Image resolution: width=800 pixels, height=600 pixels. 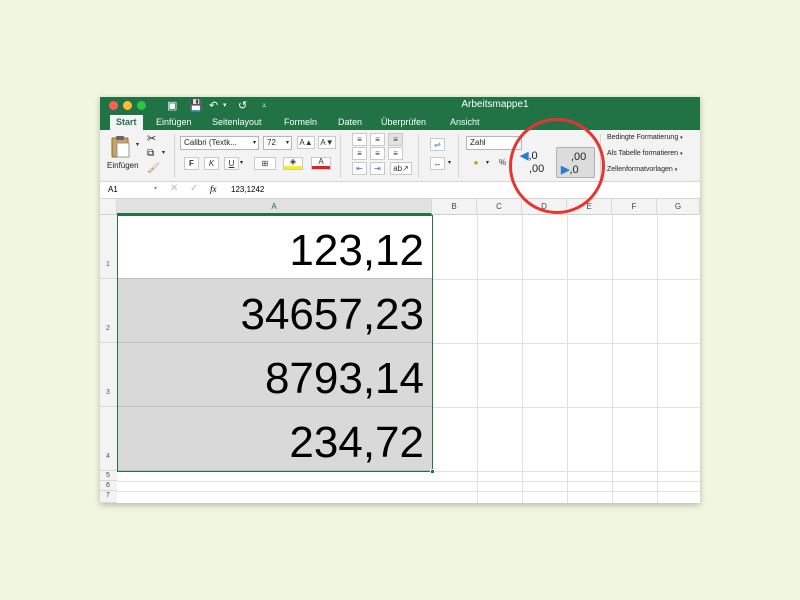 I want to click on copy-dropdown-icon: ▾, so click(x=163, y=152).